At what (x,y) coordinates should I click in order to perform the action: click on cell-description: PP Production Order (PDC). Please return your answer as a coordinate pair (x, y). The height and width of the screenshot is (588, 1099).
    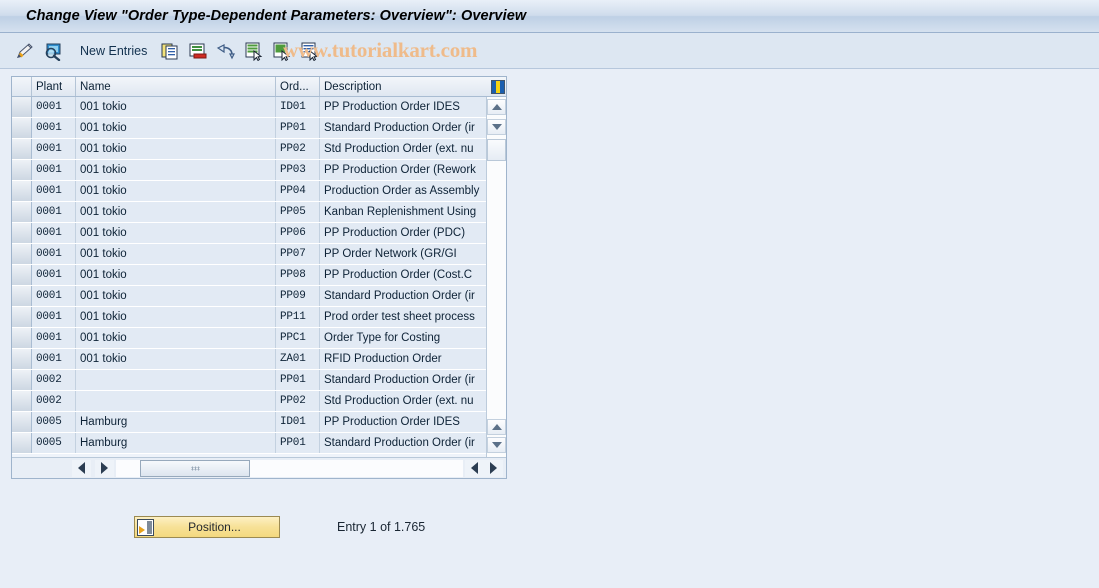
    Looking at the image, I should click on (403, 233).